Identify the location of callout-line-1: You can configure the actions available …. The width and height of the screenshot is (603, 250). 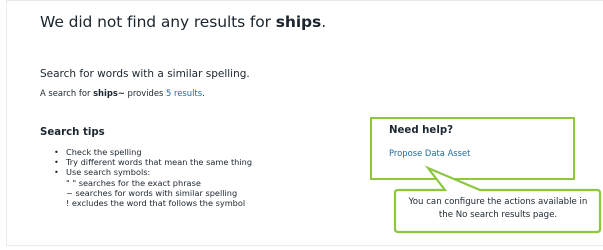
(498, 202).